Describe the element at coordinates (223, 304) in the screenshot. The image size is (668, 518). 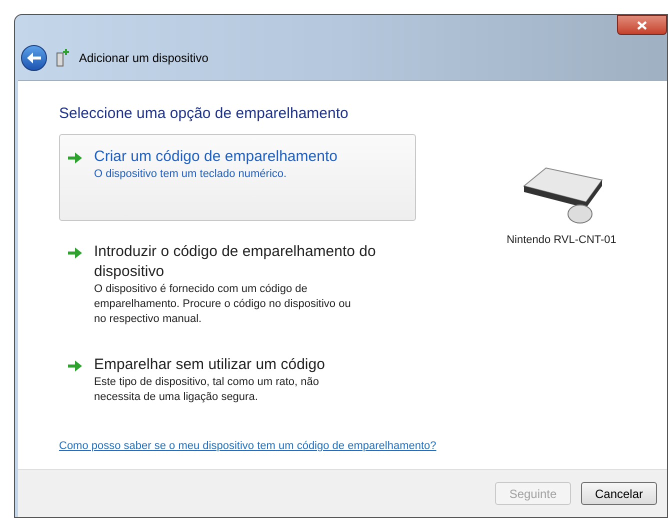
I see `option-description: O dispositivo é fornecido com um código de emparelhamento. Procure o código no dispositivo ou no respectivo manual.` at that location.